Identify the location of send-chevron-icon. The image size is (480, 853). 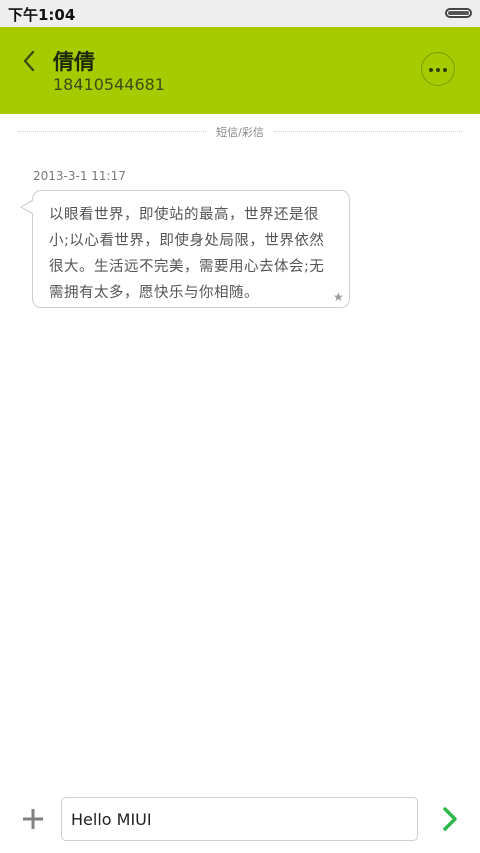
(450, 819).